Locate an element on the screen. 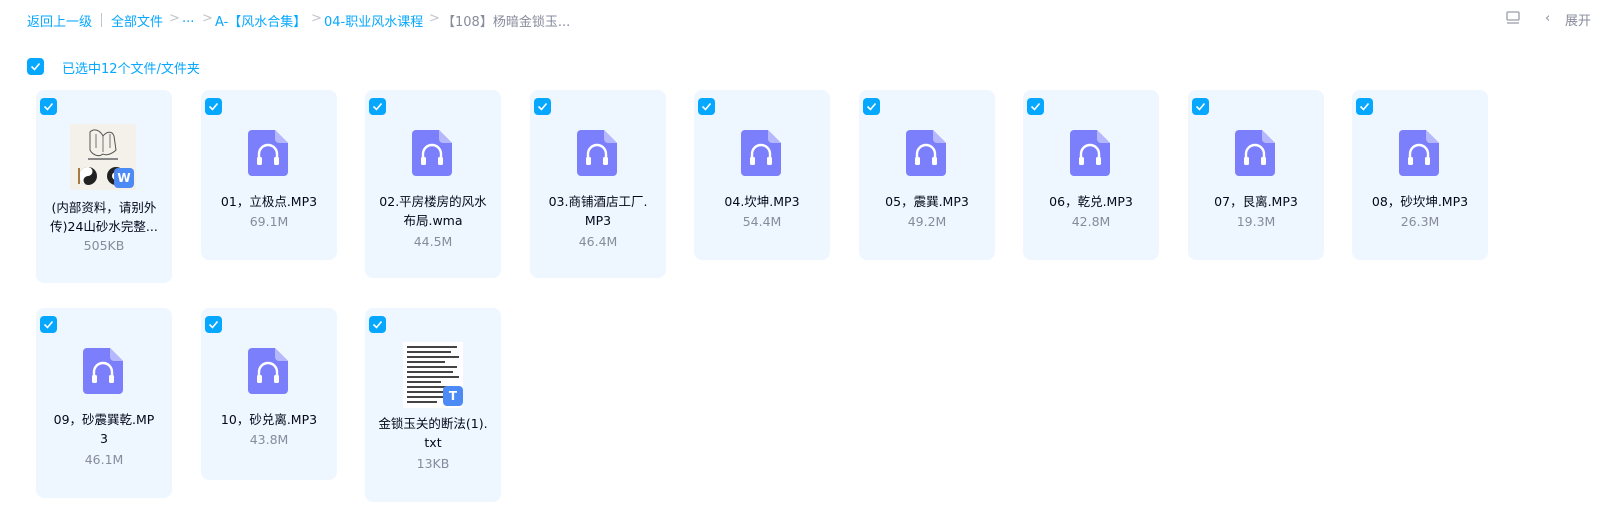 The height and width of the screenshot is (520, 1619). file-card: 10，砂兑离.MP3 43.8M is located at coordinates (269, 394).